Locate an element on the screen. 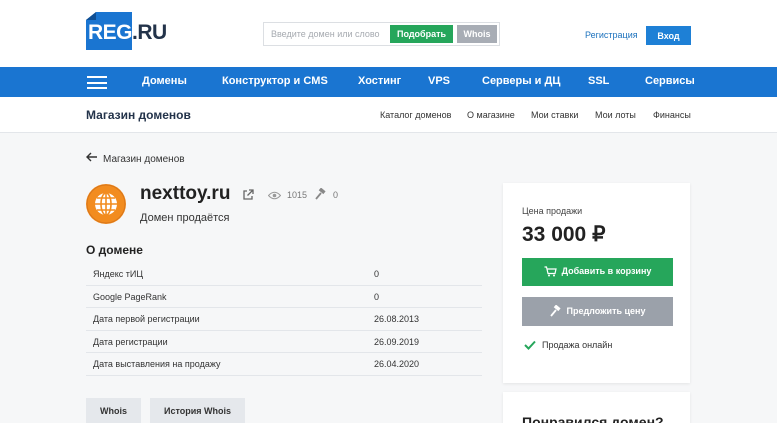 The height and width of the screenshot is (423, 777). liked-domain-card: Понравился домен? is located at coordinates (596, 407).